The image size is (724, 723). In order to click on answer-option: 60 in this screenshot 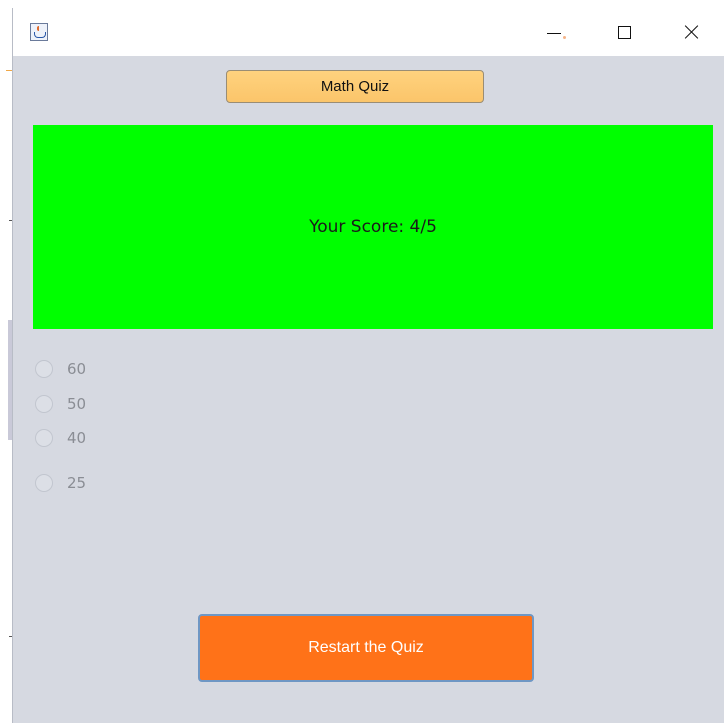, I will do `click(60, 369)`.